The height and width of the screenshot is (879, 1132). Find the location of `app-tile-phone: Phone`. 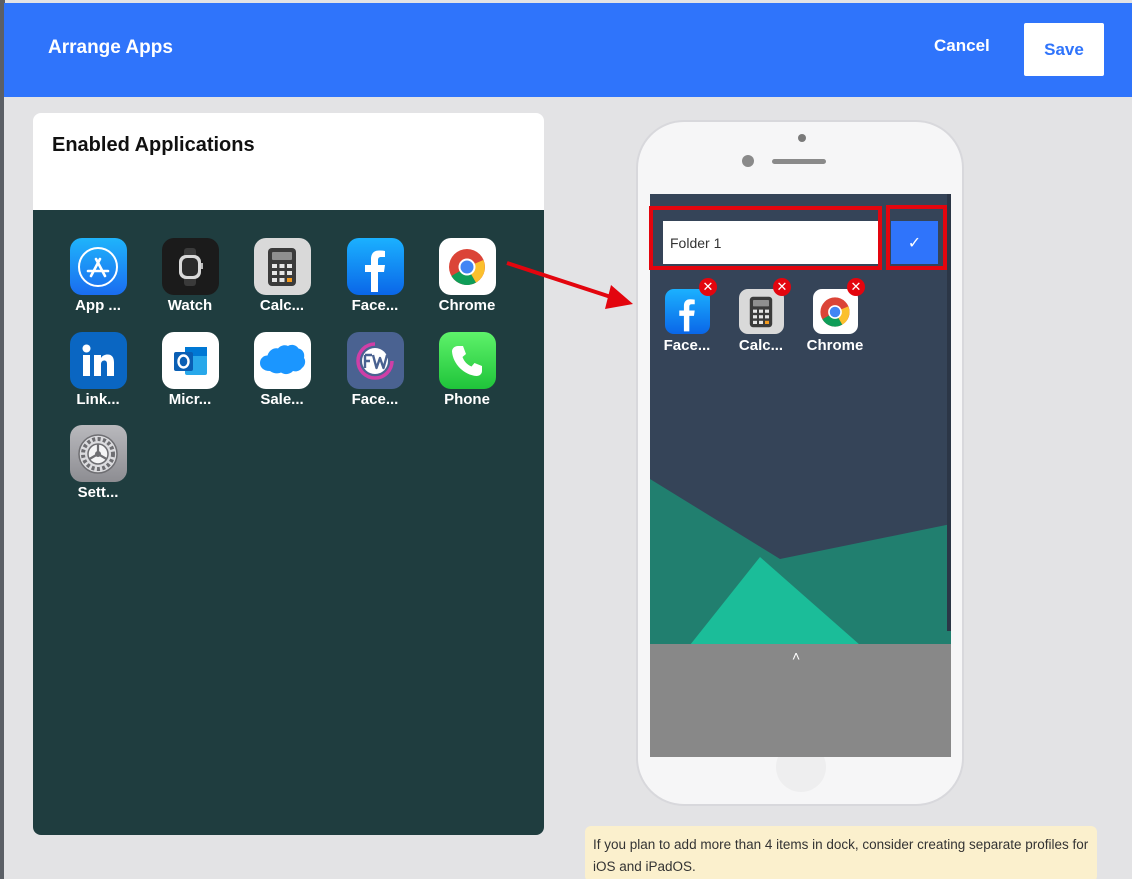

app-tile-phone: Phone is located at coordinates (467, 370).